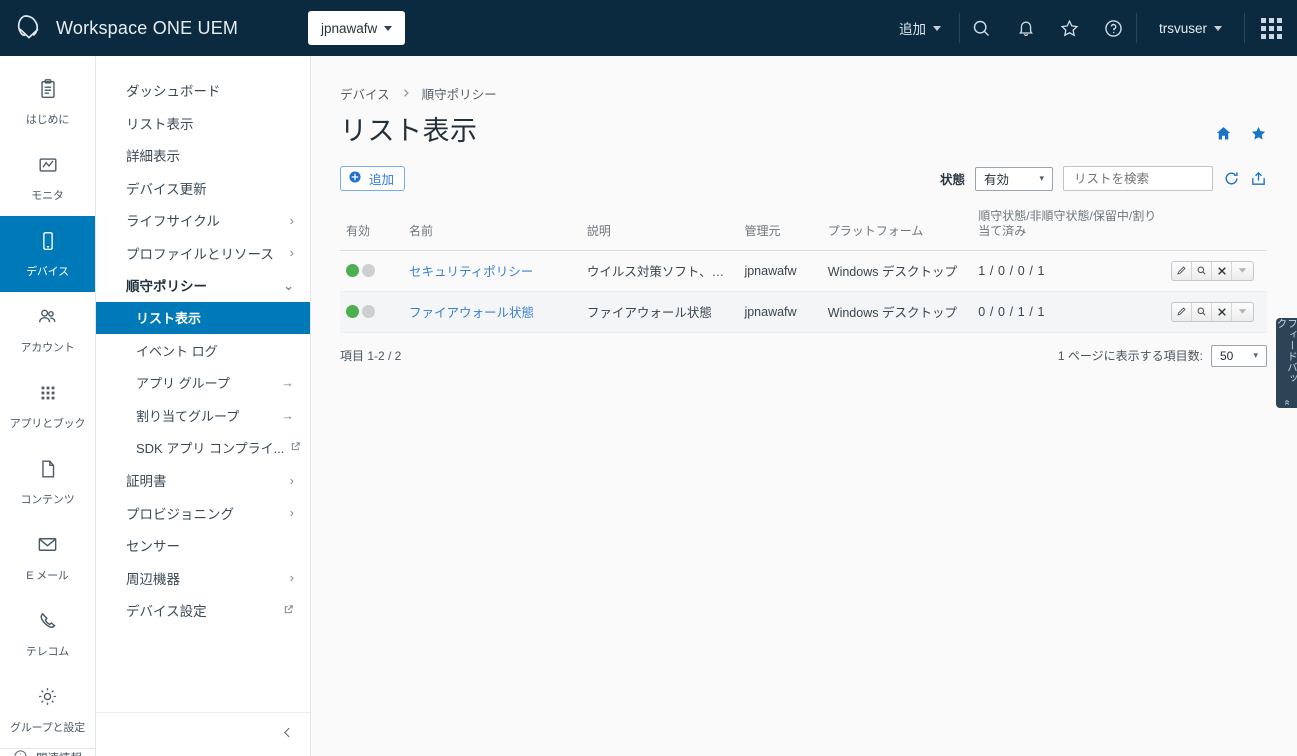 This screenshot has height=756, width=1297. What do you see at coordinates (1258, 178) in the screenshot?
I see `export-icon` at bounding box center [1258, 178].